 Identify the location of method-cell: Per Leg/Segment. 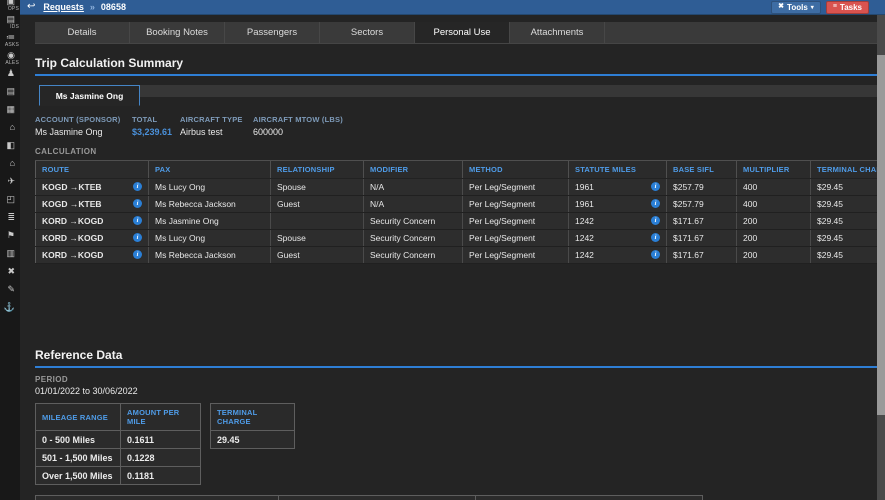
(515, 238).